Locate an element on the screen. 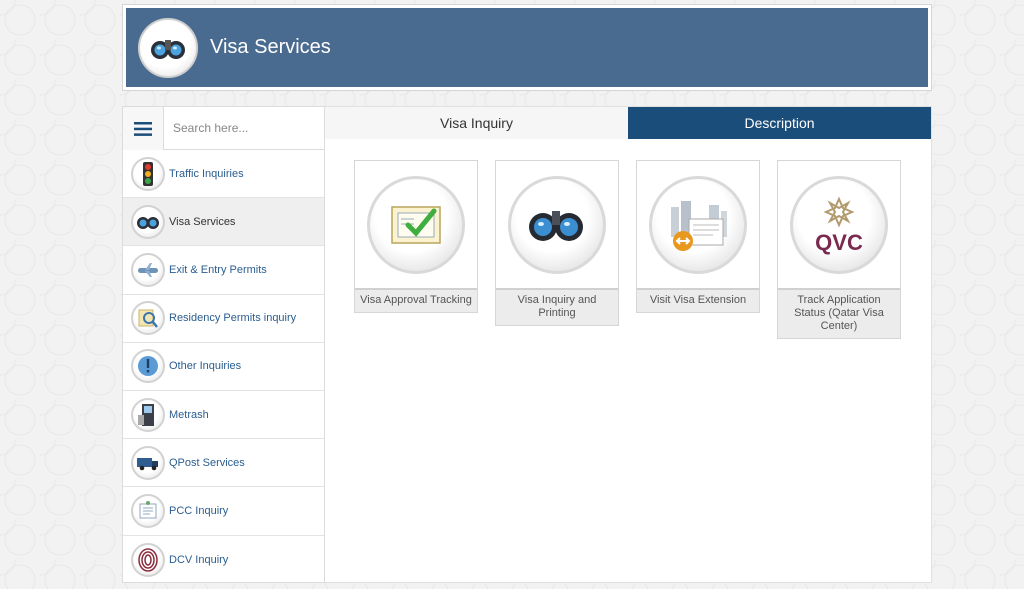  card-label: Visa Inquiry and Printing is located at coordinates (557, 306).